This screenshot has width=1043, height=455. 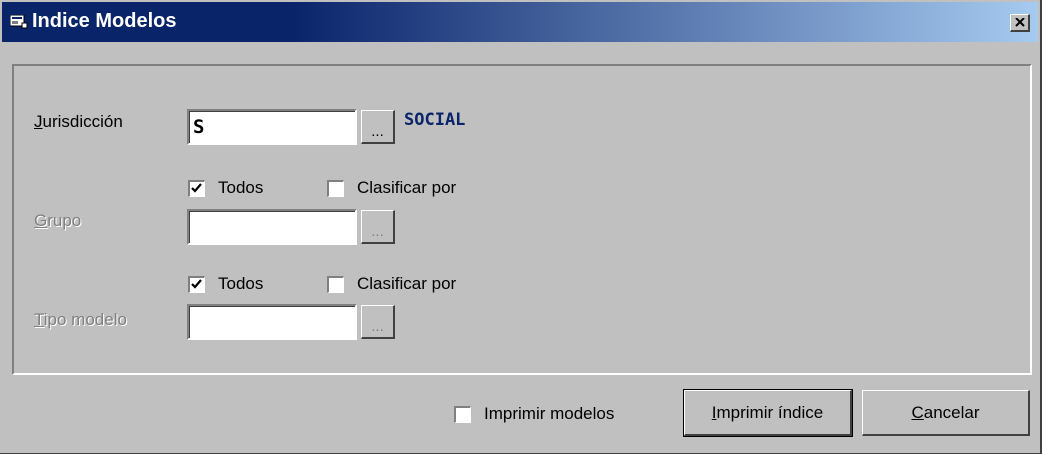 I want to click on grupo-todos-checkbox, so click(x=196, y=188).